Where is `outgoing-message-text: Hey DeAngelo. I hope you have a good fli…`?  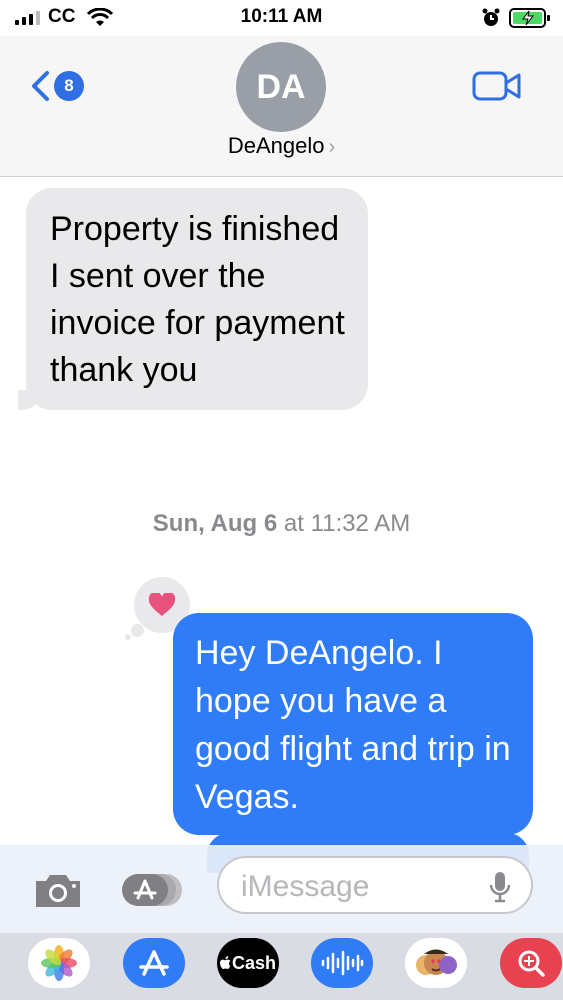 outgoing-message-text: Hey DeAngelo. I hope you have a good fli… is located at coordinates (353, 725).